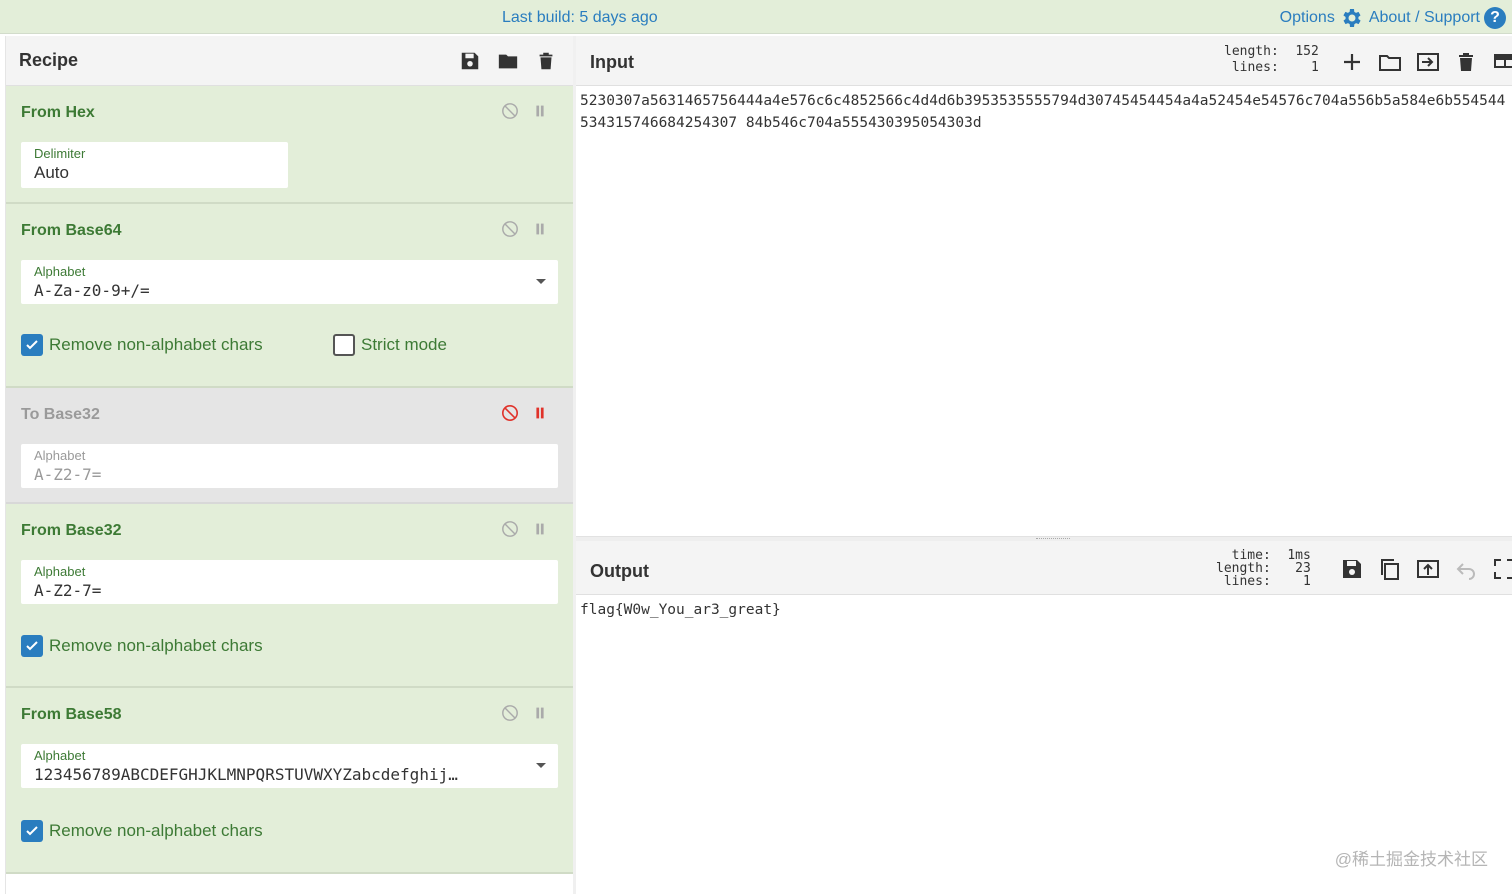 The image size is (1512, 894). What do you see at coordinates (1307, 17) in the screenshot?
I see `options-label: Options` at bounding box center [1307, 17].